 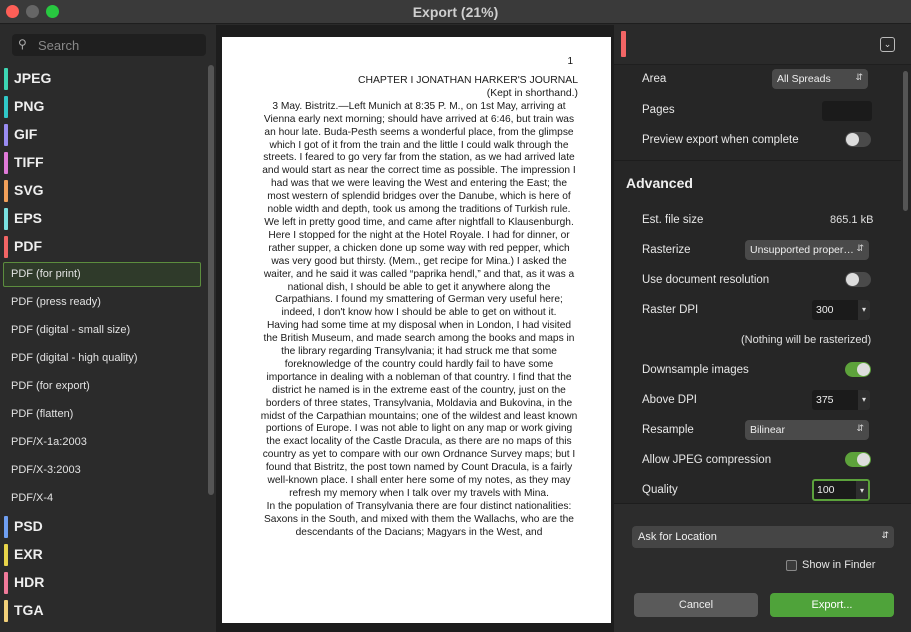 What do you see at coordinates (103, 247) in the screenshot?
I see `format-pdf: PDF` at bounding box center [103, 247].